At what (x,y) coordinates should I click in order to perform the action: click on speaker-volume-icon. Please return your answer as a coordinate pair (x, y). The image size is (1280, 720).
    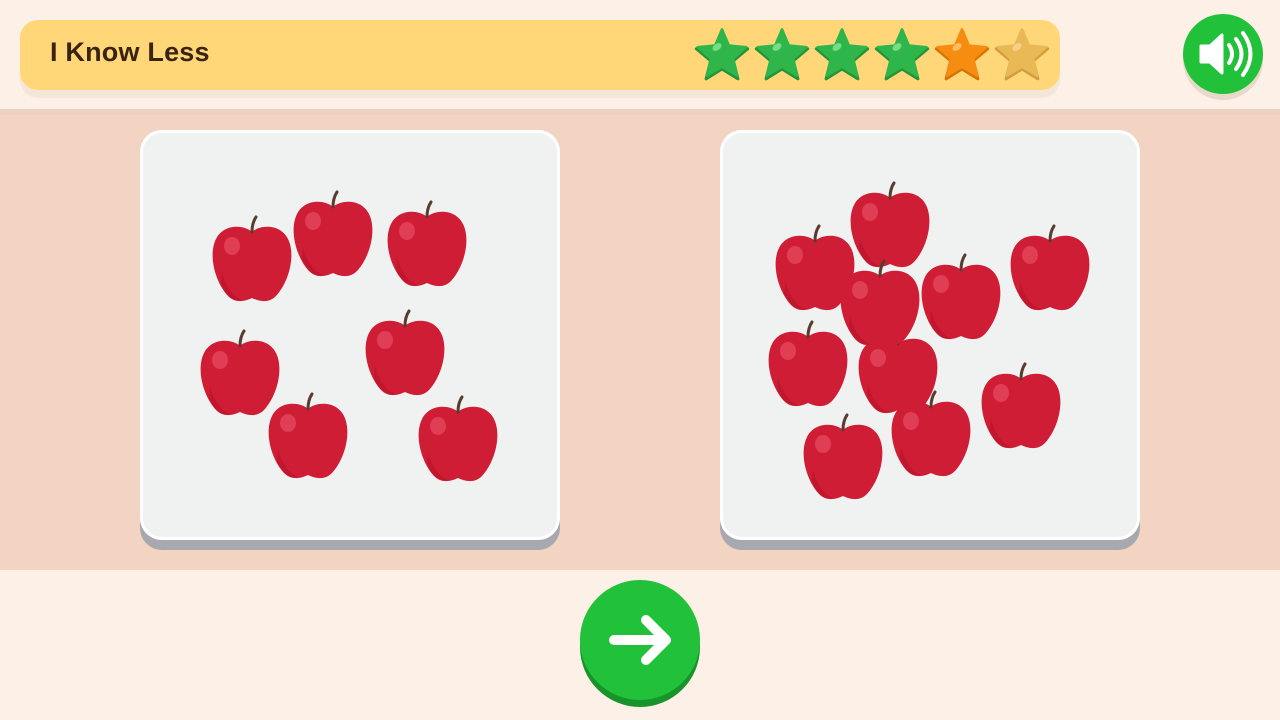
    Looking at the image, I should click on (1226, 54).